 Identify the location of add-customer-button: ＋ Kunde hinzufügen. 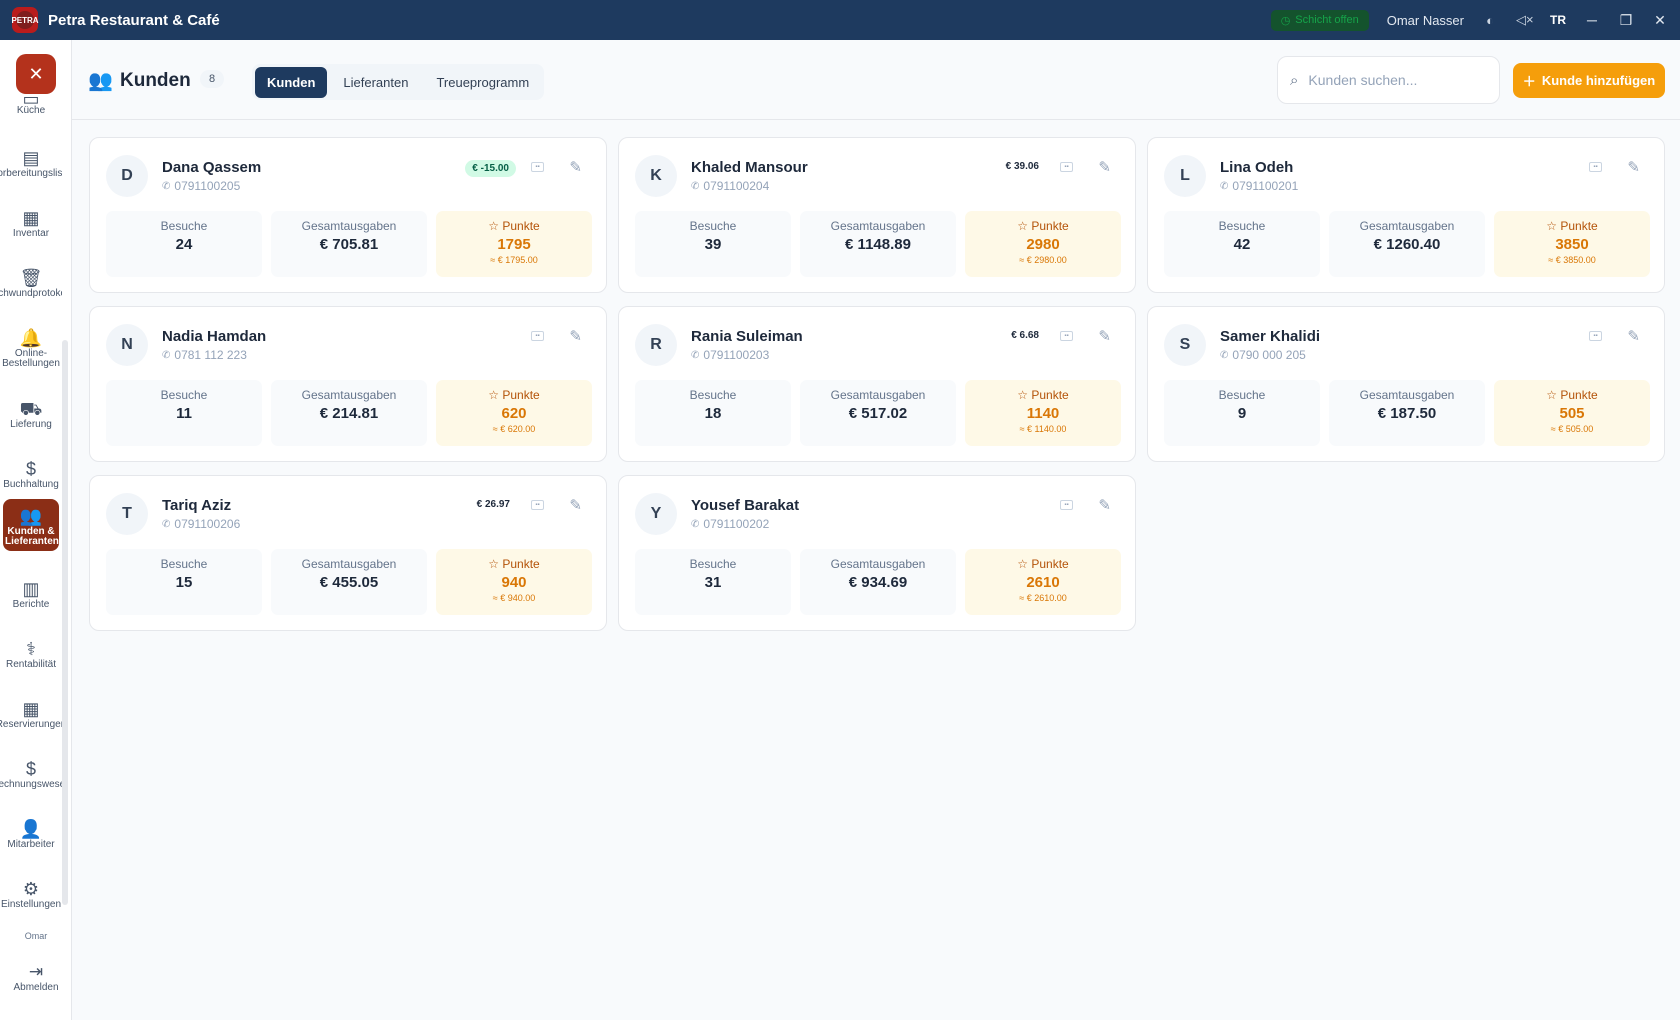
(1589, 80).